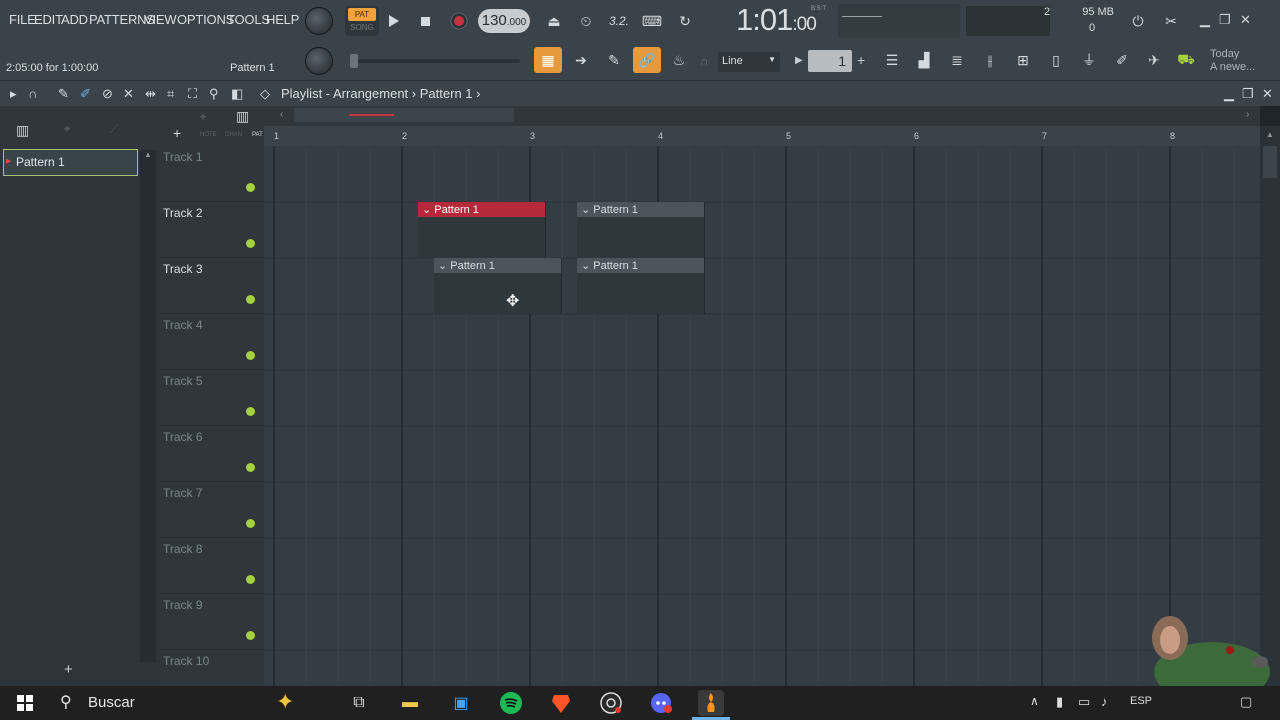  I want to click on master-slider-handle, so click(354, 61).